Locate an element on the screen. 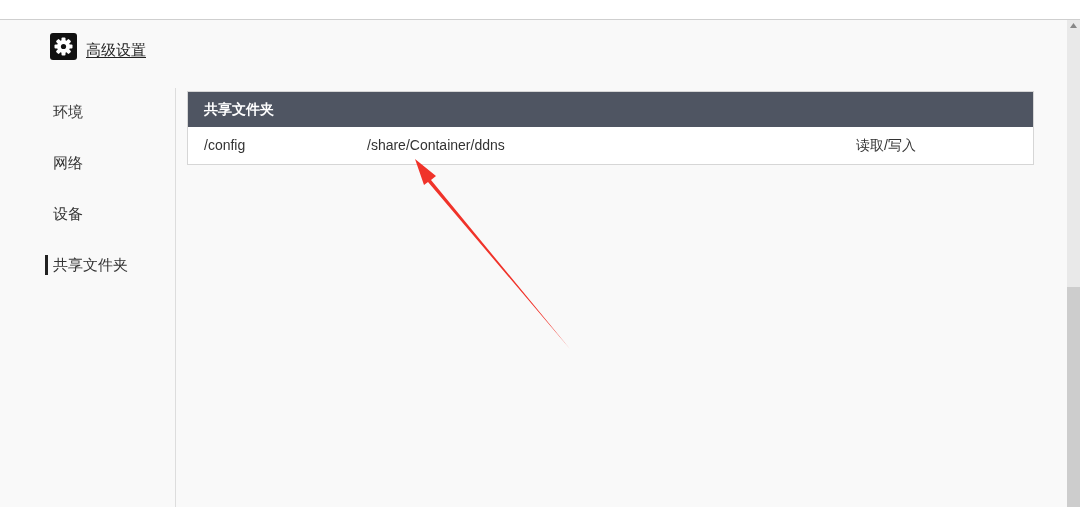 The image size is (1080, 507). table-cell-text: /share/Container/ddns is located at coordinates (436, 145).